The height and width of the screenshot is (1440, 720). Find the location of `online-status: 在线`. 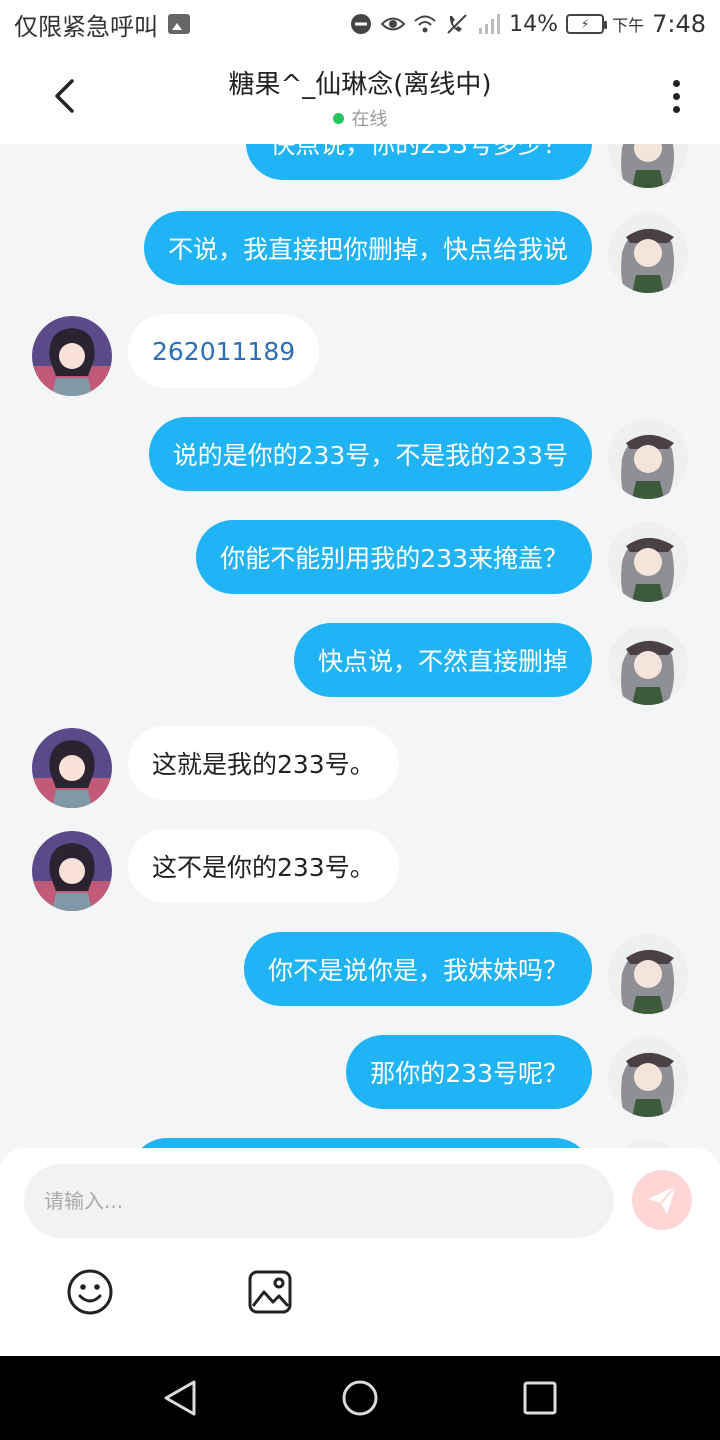

online-status: 在线 is located at coordinates (360, 118).